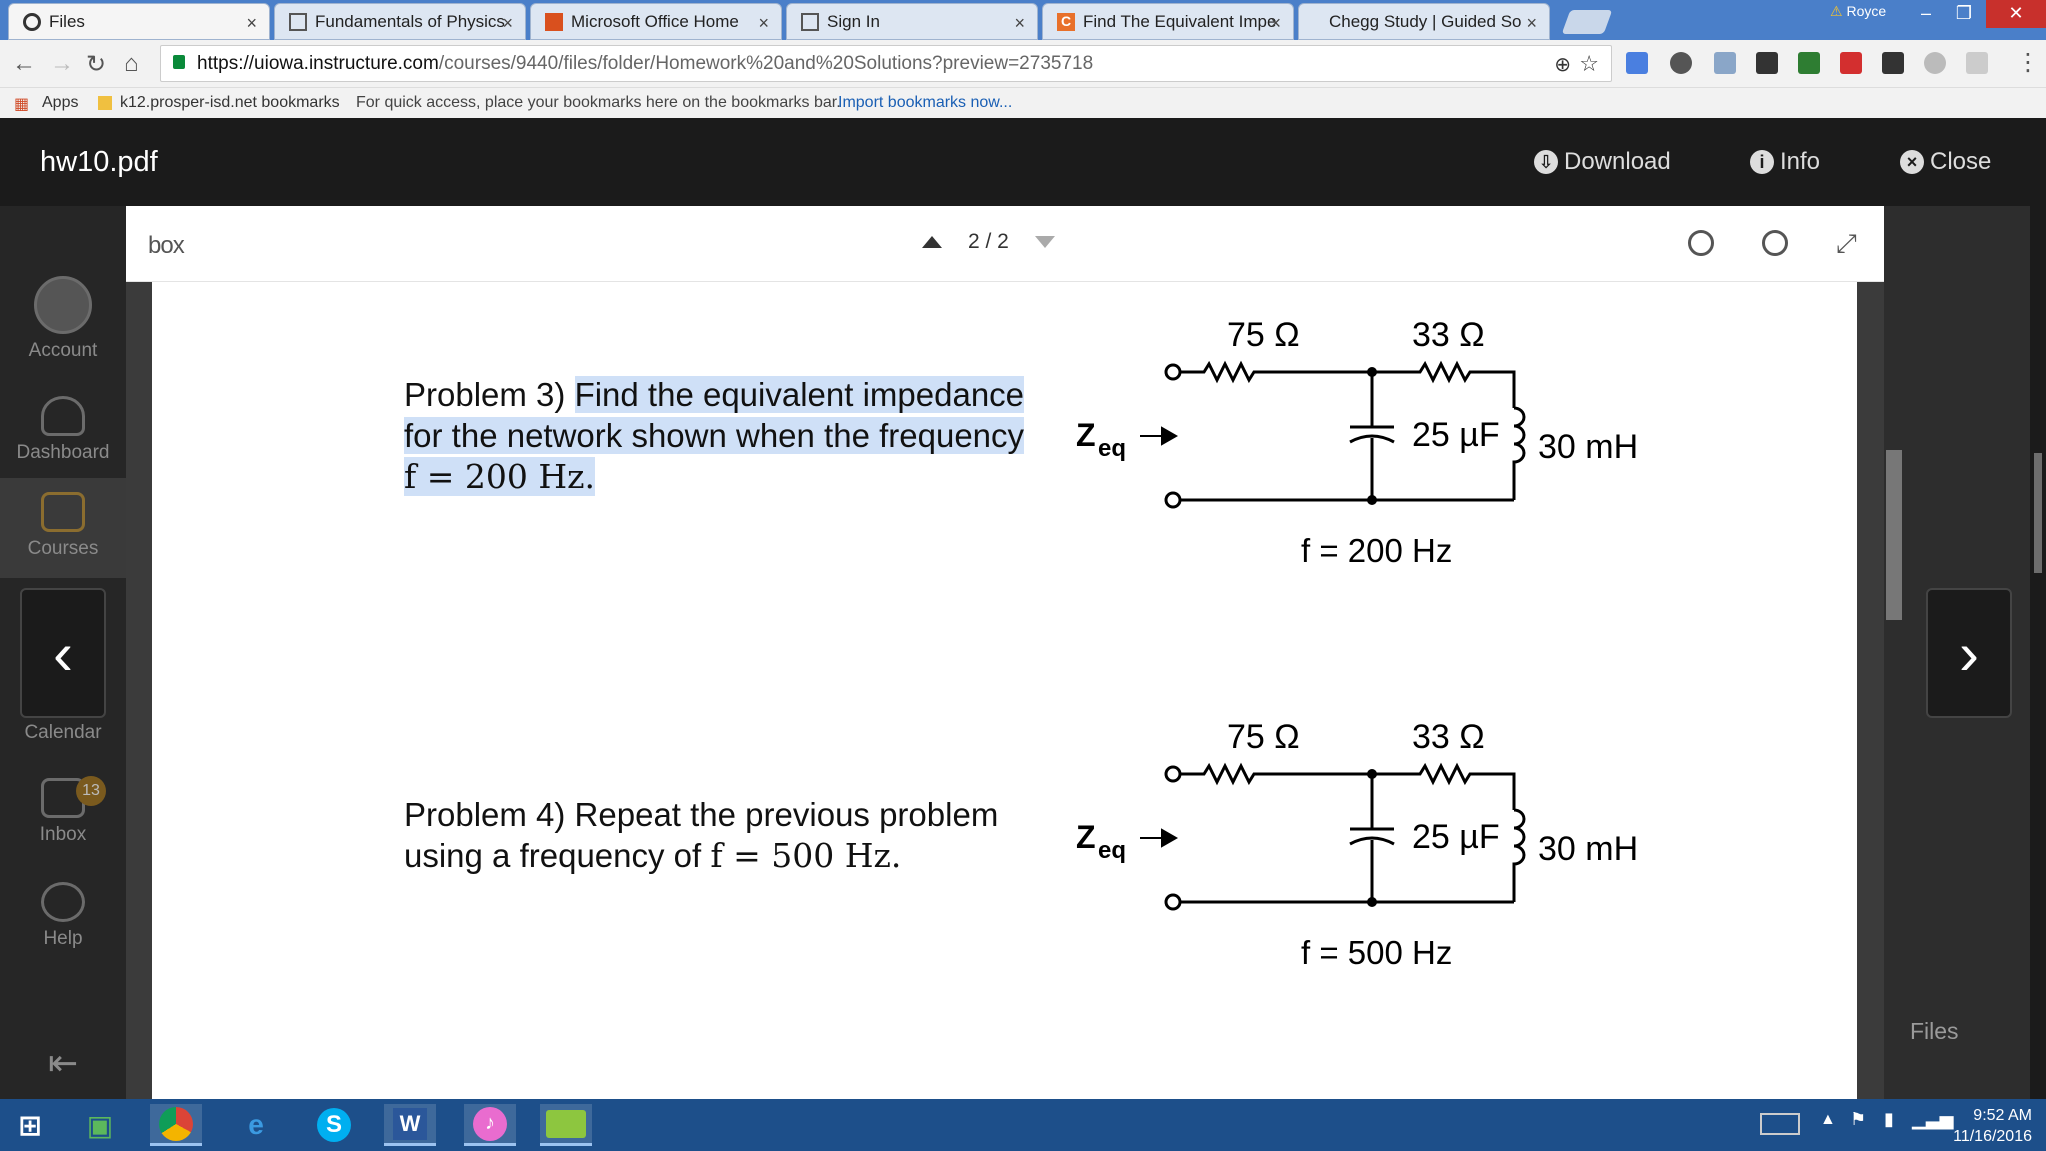 The width and height of the screenshot is (2046, 1151). I want to click on highlighted-text: for the network shown when the frequency, so click(714, 435).